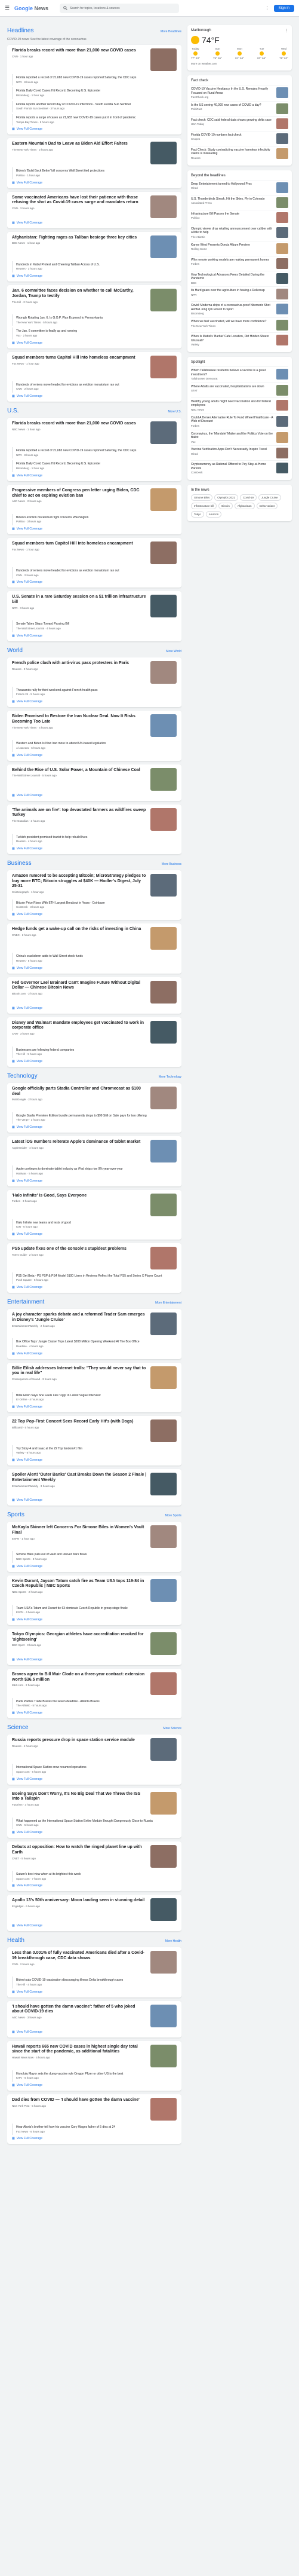 The image size is (299, 2576). Describe the element at coordinates (172, 1728) in the screenshot. I see `more-link: More Science` at that location.